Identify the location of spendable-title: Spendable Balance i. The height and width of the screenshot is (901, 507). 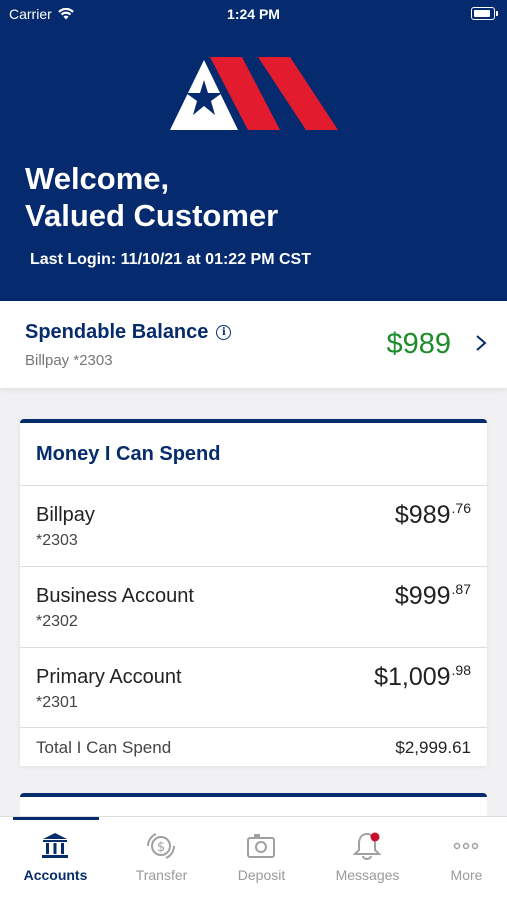
(128, 332).